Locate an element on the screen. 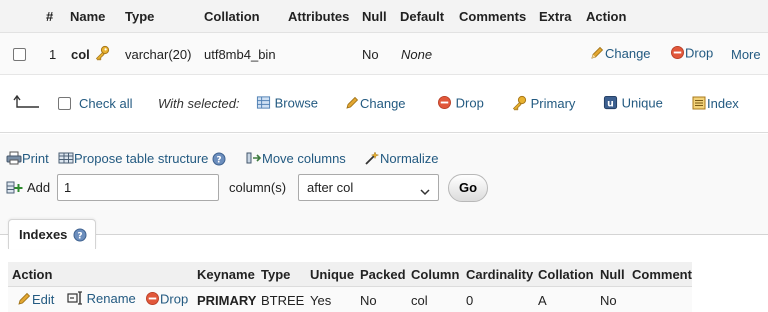  index-unique: Yes is located at coordinates (321, 300).